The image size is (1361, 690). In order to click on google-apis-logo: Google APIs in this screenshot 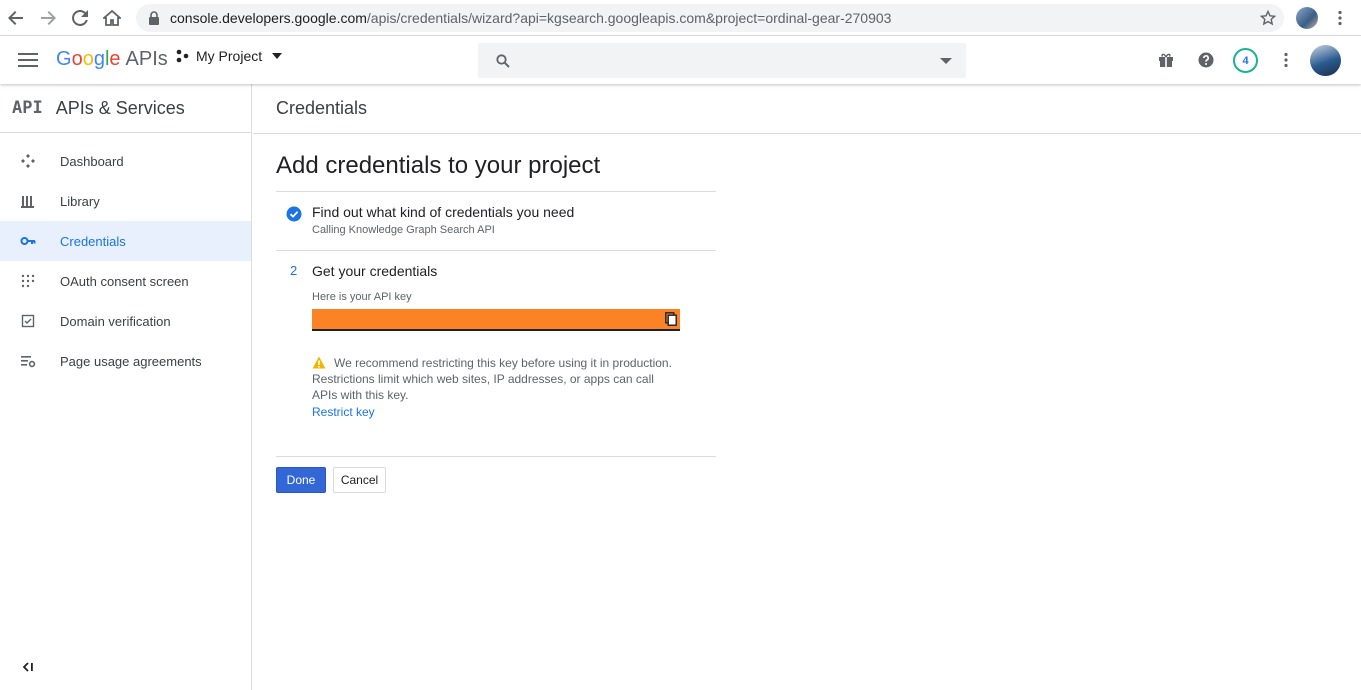, I will do `click(112, 59)`.